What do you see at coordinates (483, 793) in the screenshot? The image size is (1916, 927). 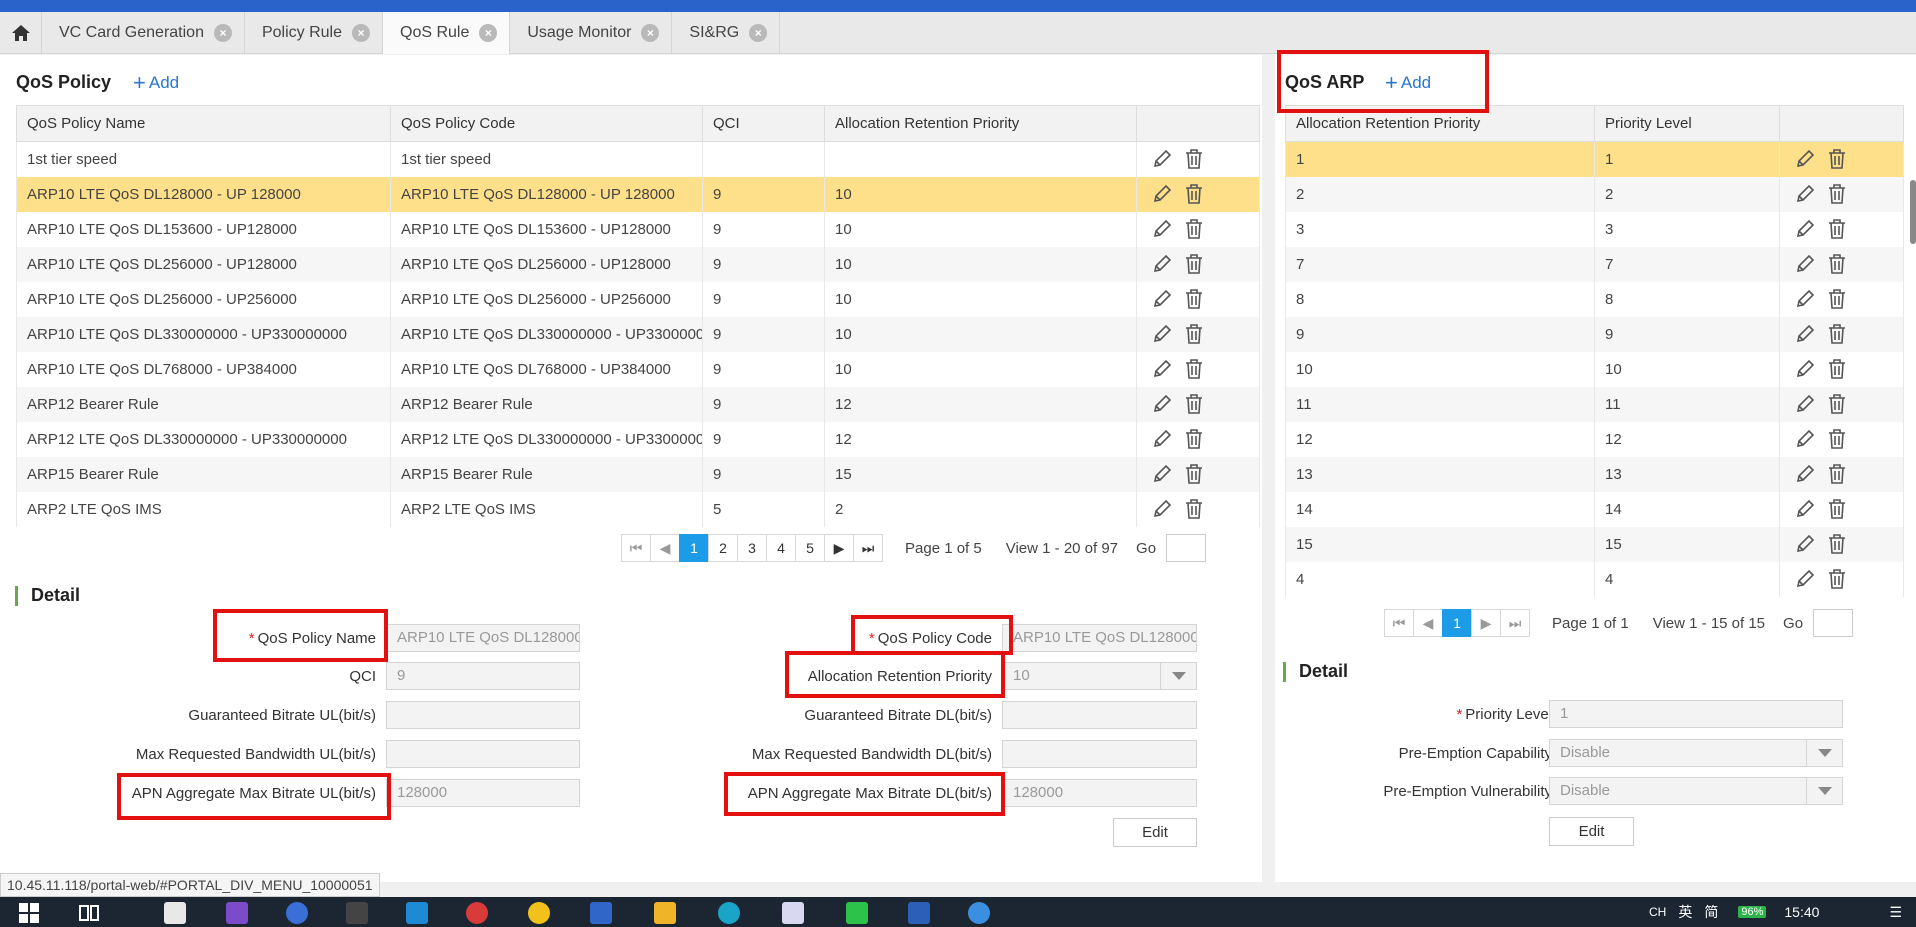 I see `apn-ul-field: 128000` at bounding box center [483, 793].